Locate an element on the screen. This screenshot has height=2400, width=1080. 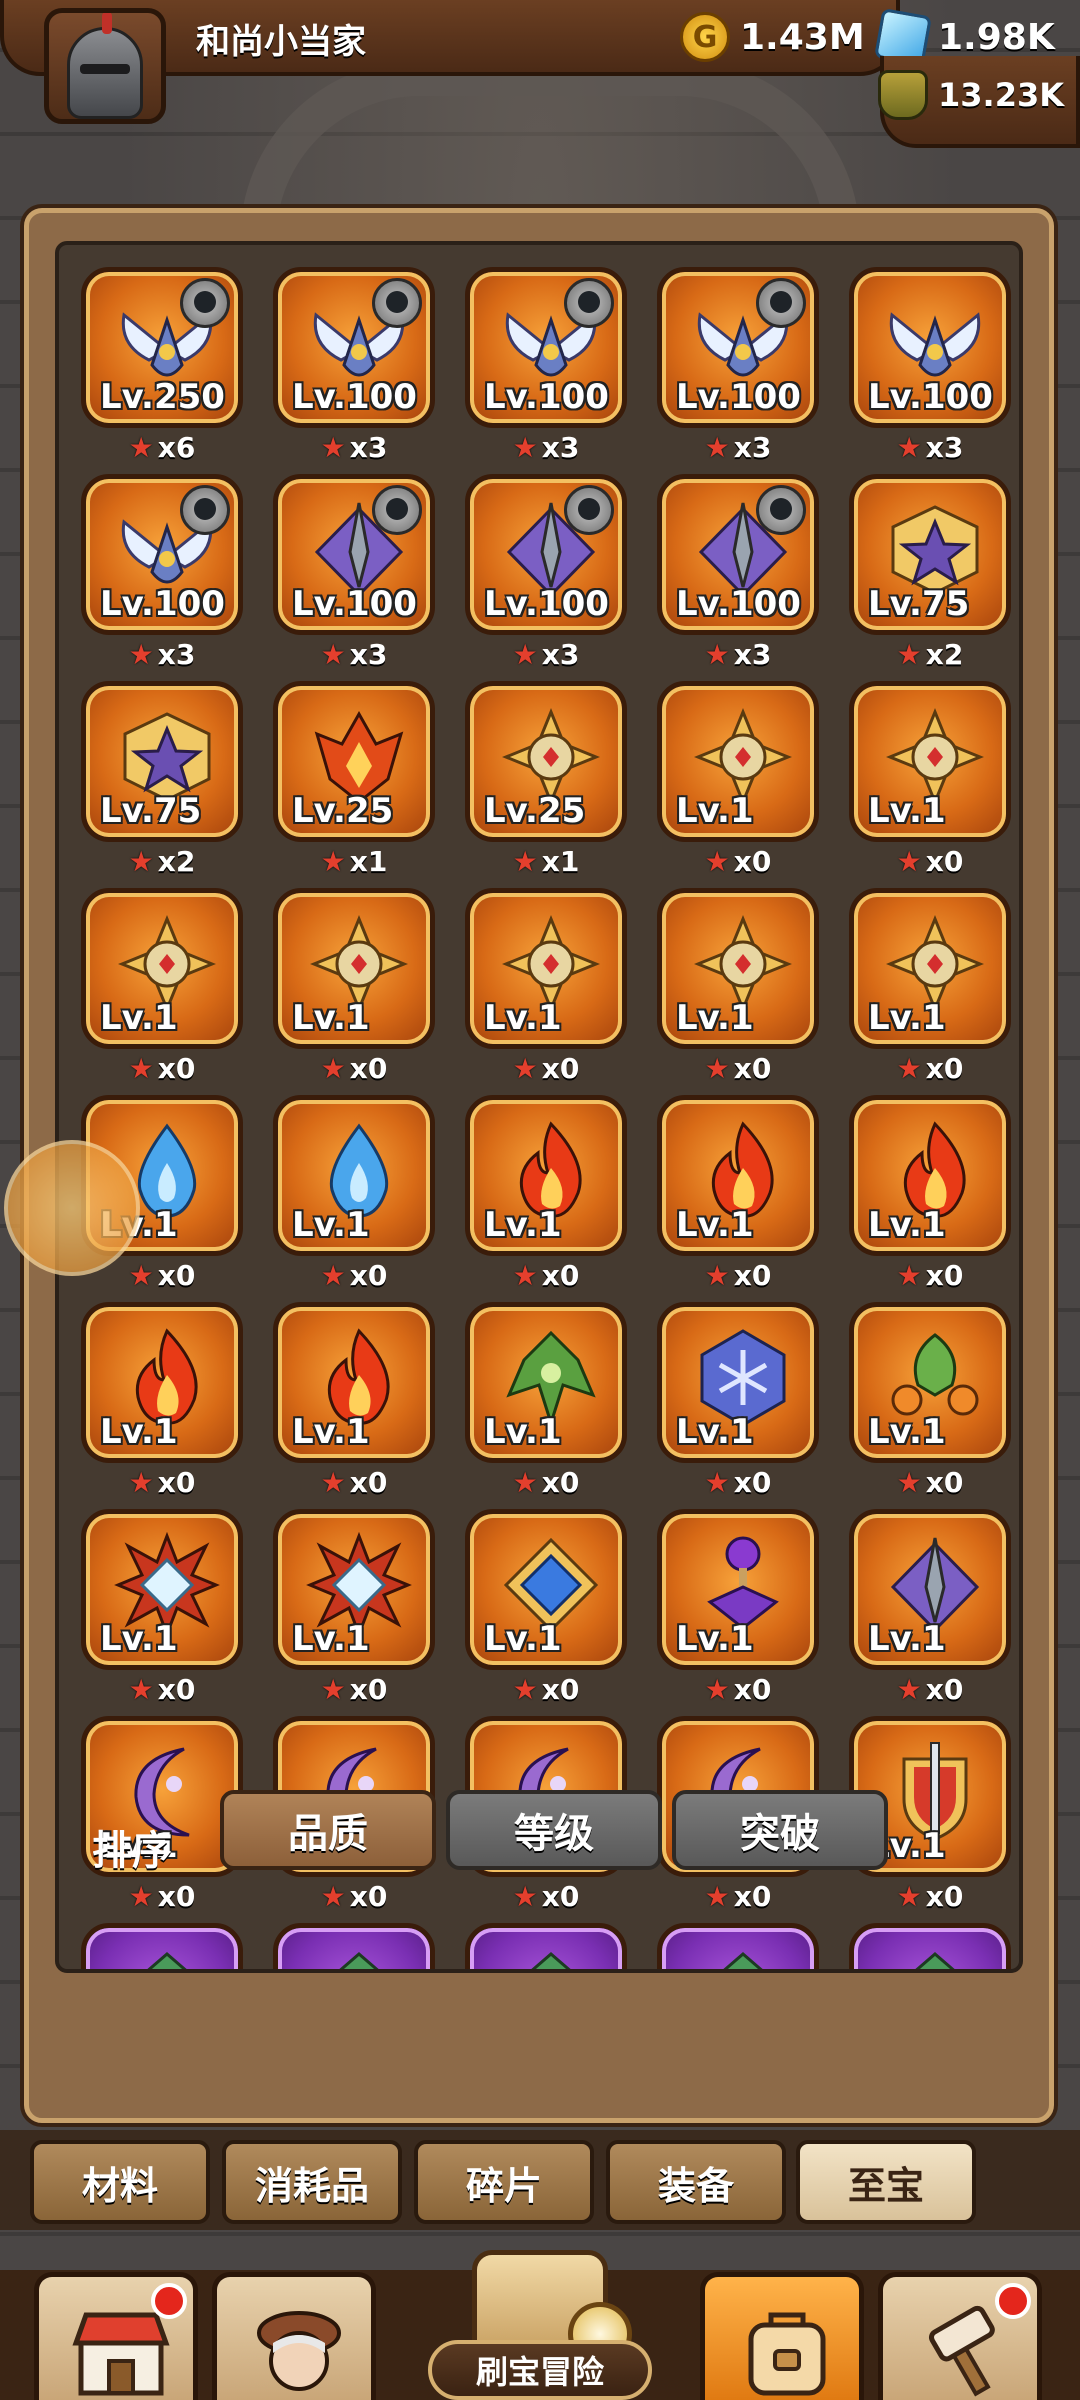
hammer-icon is located at coordinates (961, 2351).